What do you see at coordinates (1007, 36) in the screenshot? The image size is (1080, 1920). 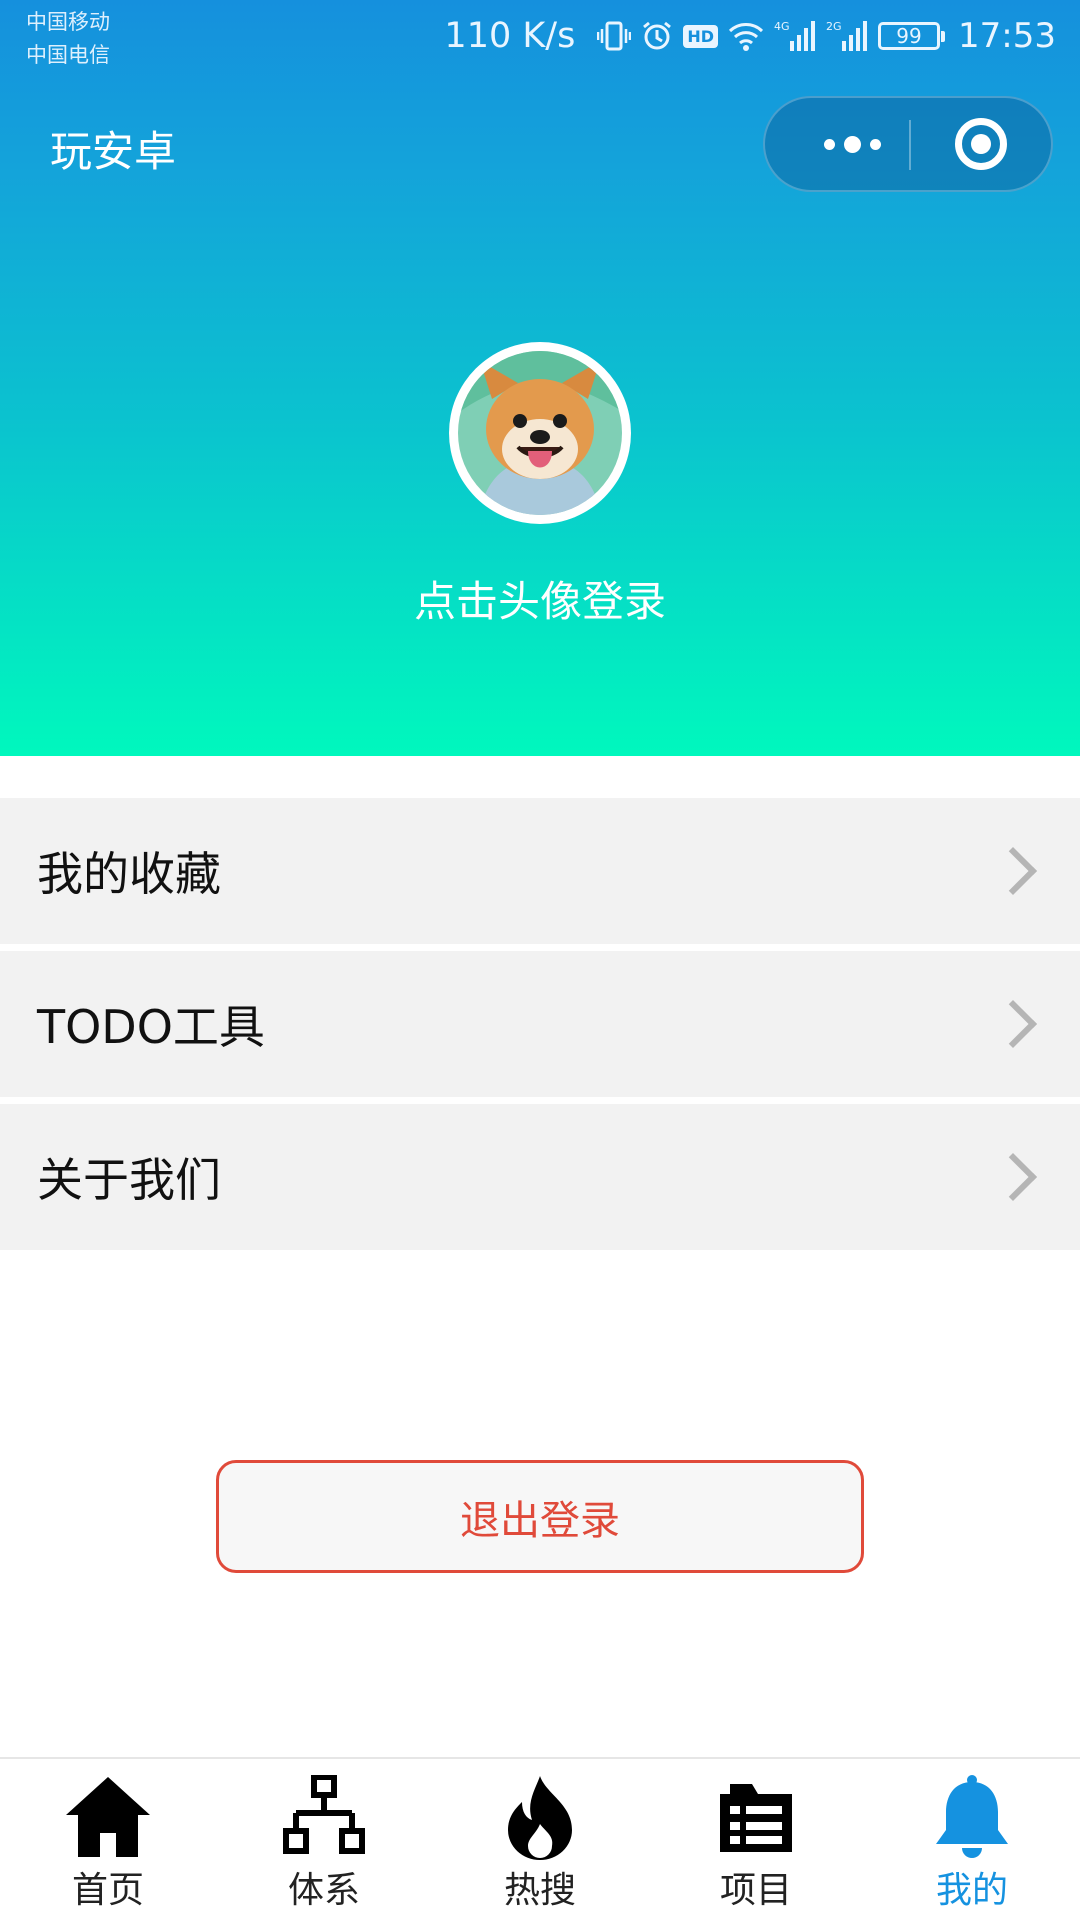 I see `clock: 17:53` at bounding box center [1007, 36].